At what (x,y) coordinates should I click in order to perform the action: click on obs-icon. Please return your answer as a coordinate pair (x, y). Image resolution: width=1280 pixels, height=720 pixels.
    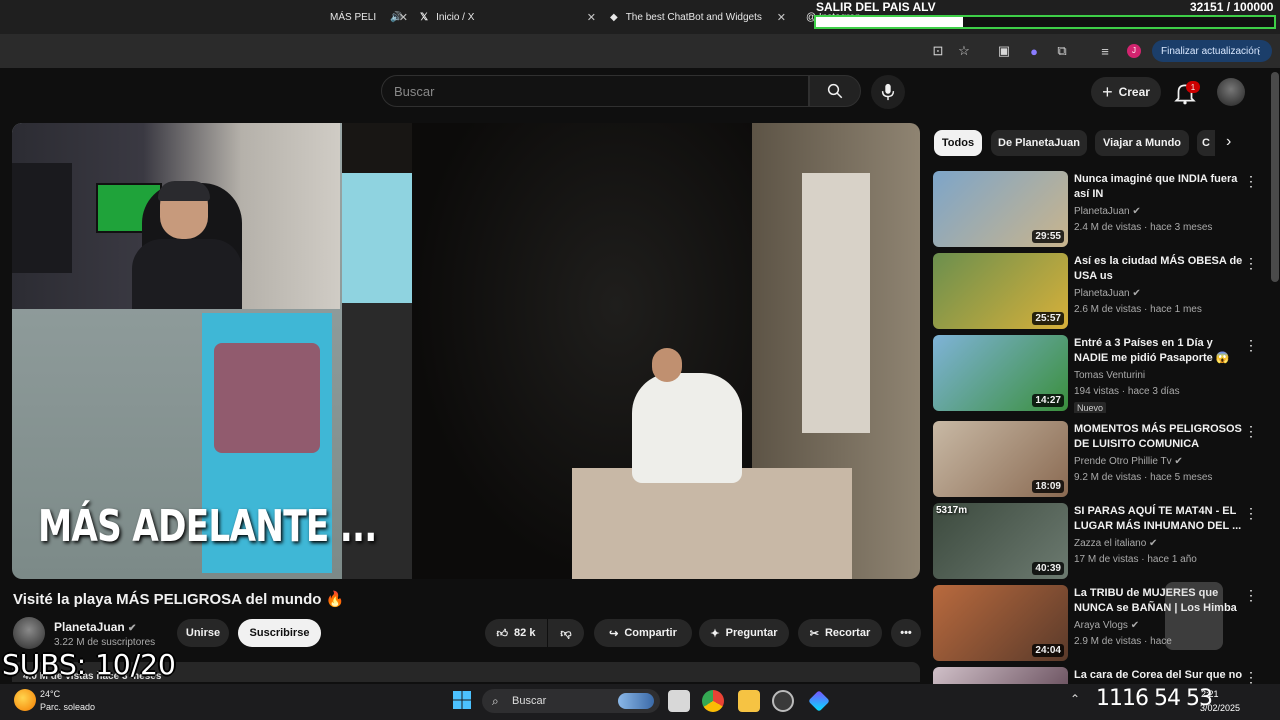
    Looking at the image, I should click on (783, 701).